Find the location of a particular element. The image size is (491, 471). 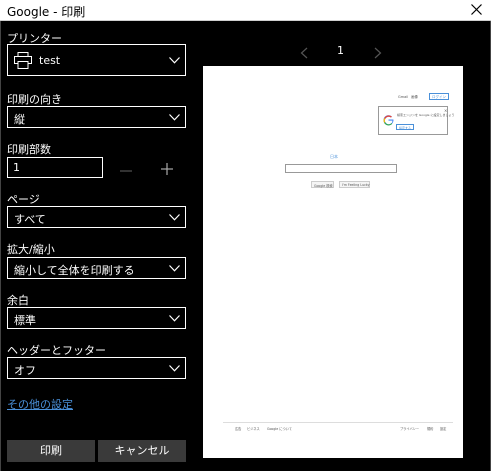

preview-lucky-button-label: I'm Feeling Lucky is located at coordinates (356, 185).